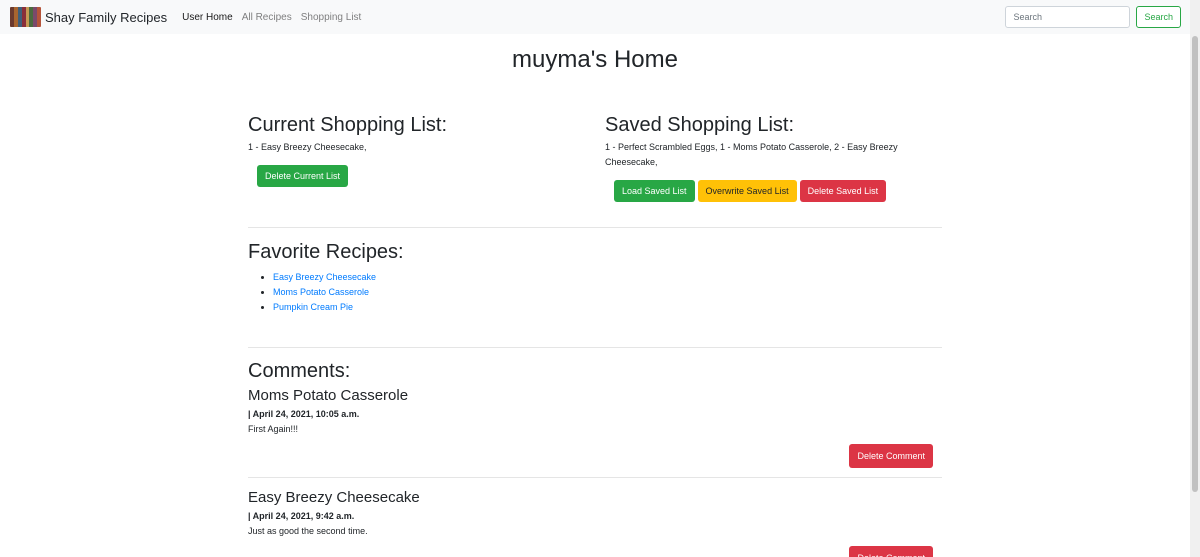 The image size is (1200, 557). What do you see at coordinates (843, 191) in the screenshot?
I see `delete-saved-list-button: Delete Saved List` at bounding box center [843, 191].